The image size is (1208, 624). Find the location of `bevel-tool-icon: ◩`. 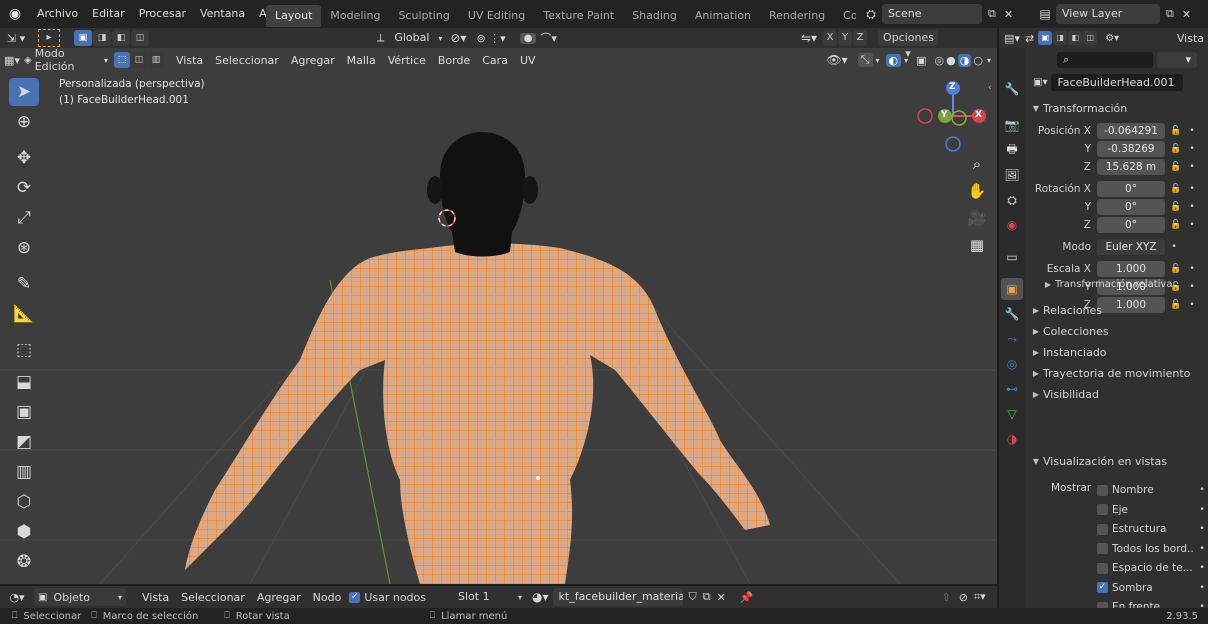

bevel-tool-icon: ◩ is located at coordinates (24, 442).